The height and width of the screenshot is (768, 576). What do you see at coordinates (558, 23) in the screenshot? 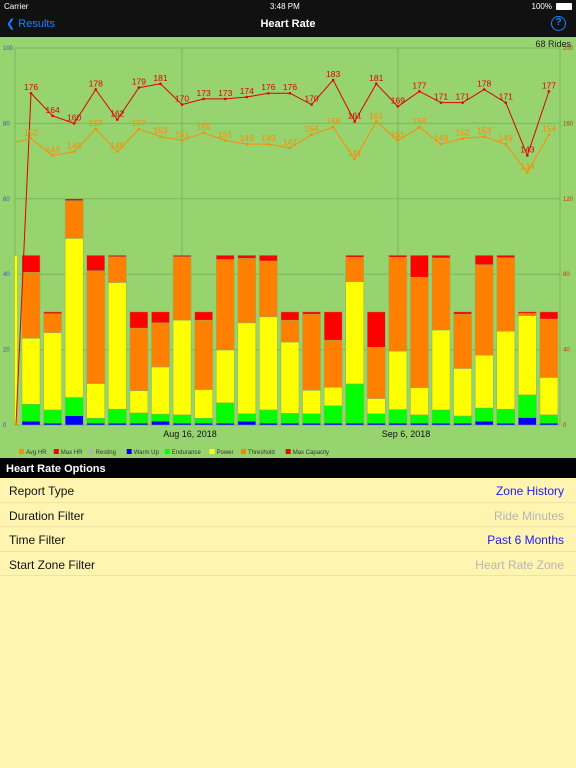
I see `help-icon: ?` at bounding box center [558, 23].